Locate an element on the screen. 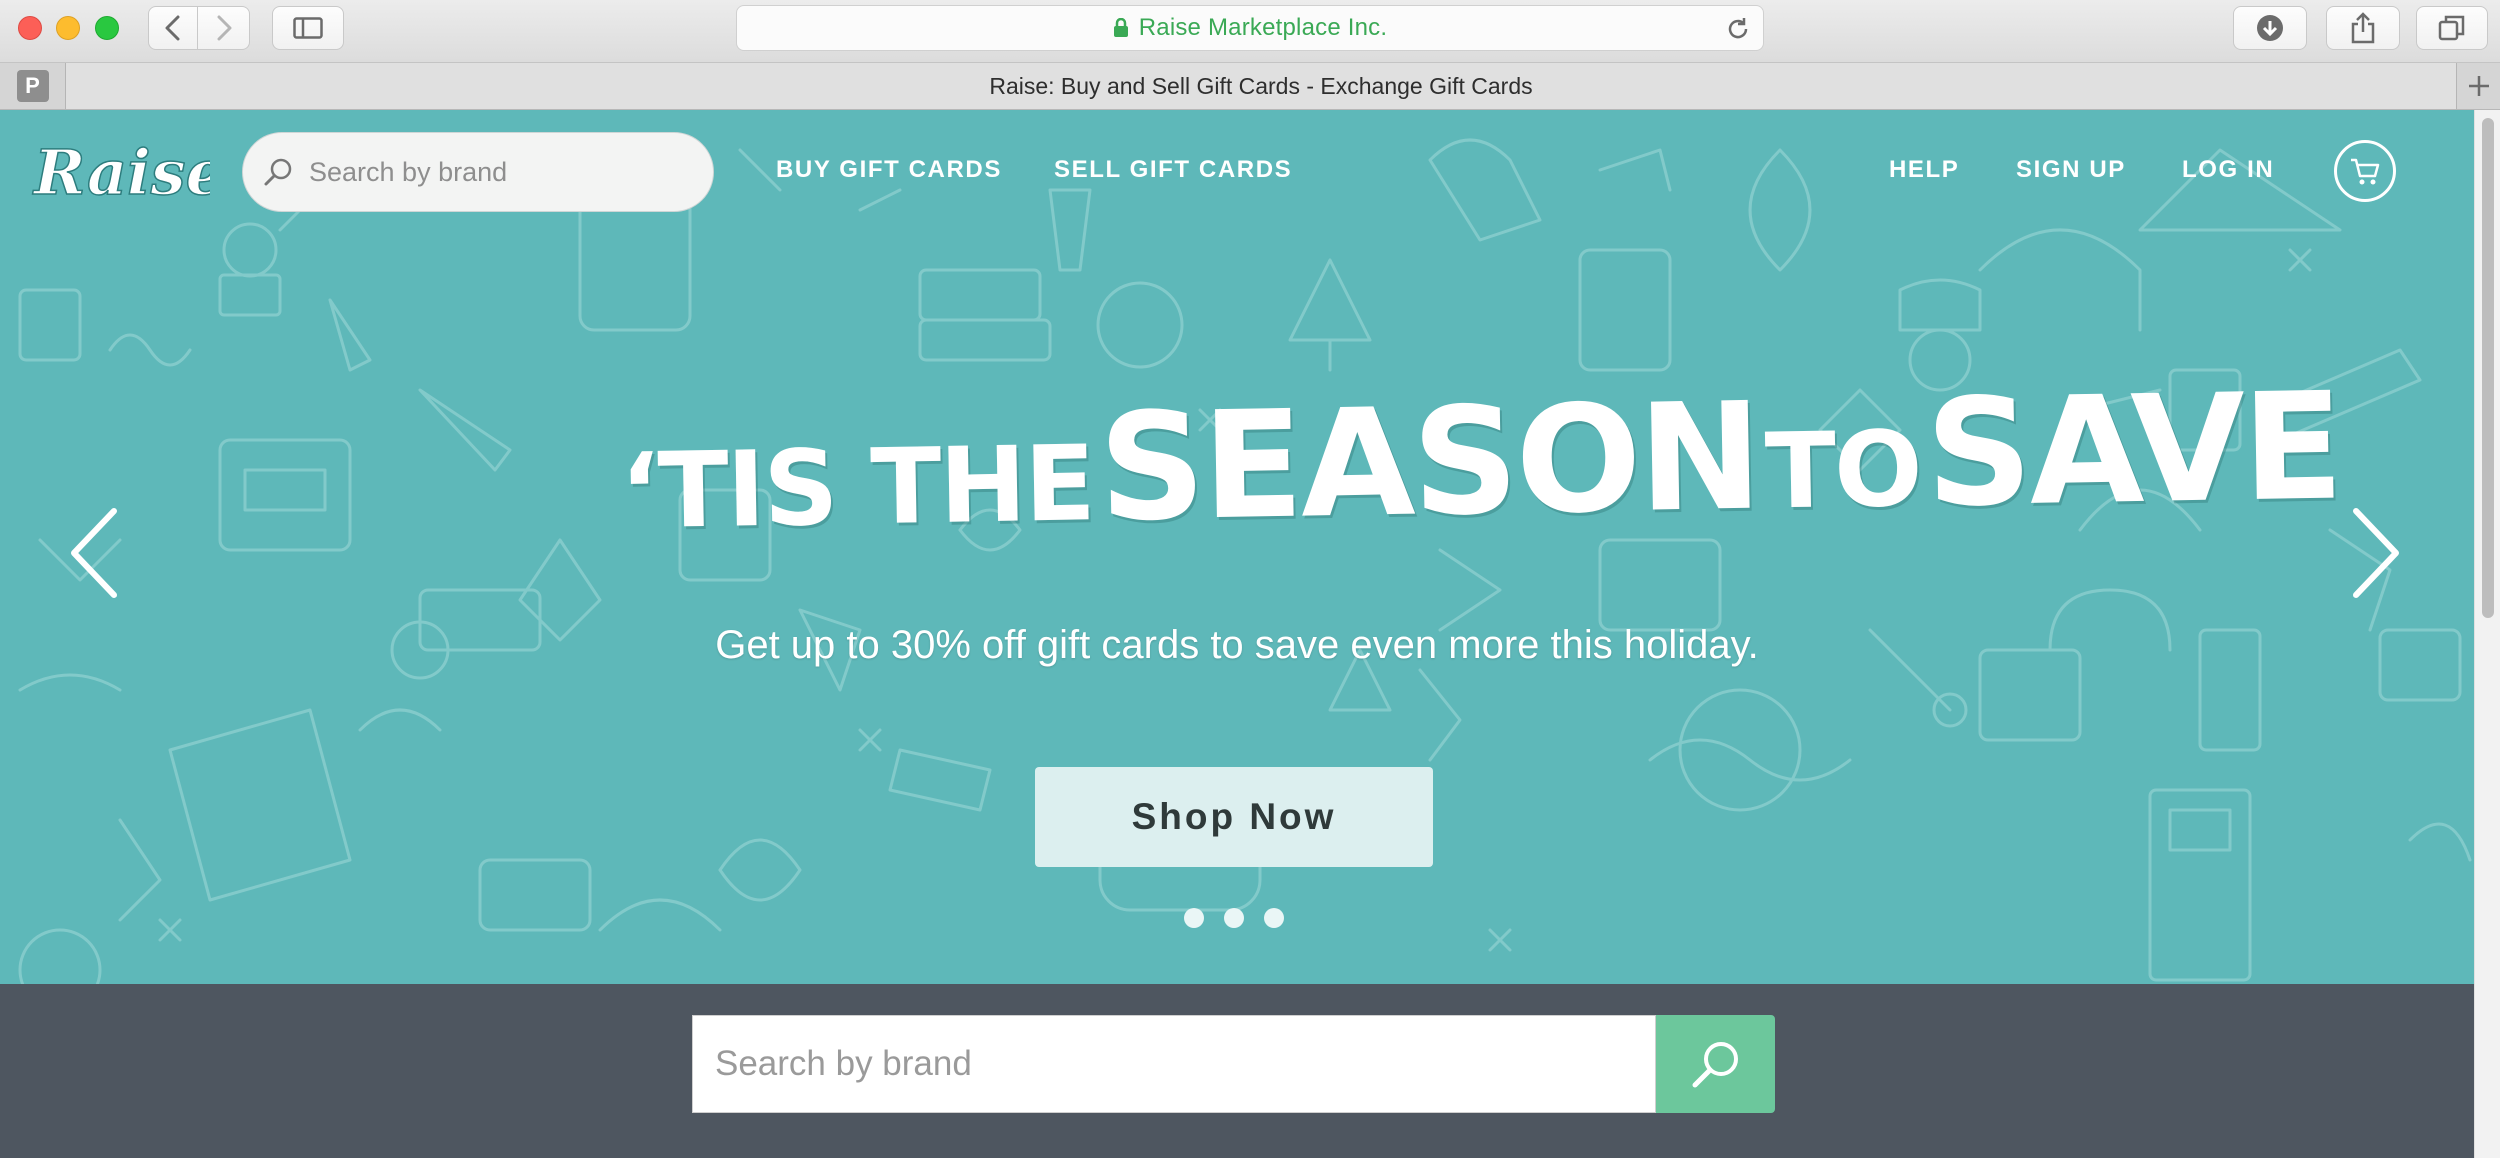 The width and height of the screenshot is (2500, 1158). close-window-button is located at coordinates (30, 28).